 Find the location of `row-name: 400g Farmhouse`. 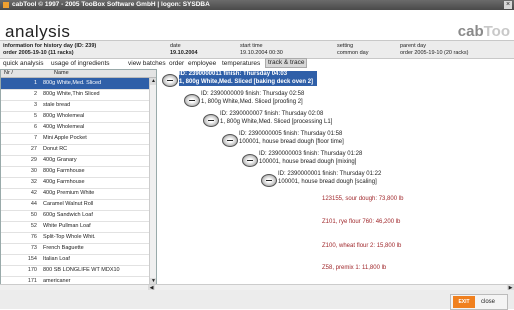

row-name: 400g Farmhouse is located at coordinates (64, 182).